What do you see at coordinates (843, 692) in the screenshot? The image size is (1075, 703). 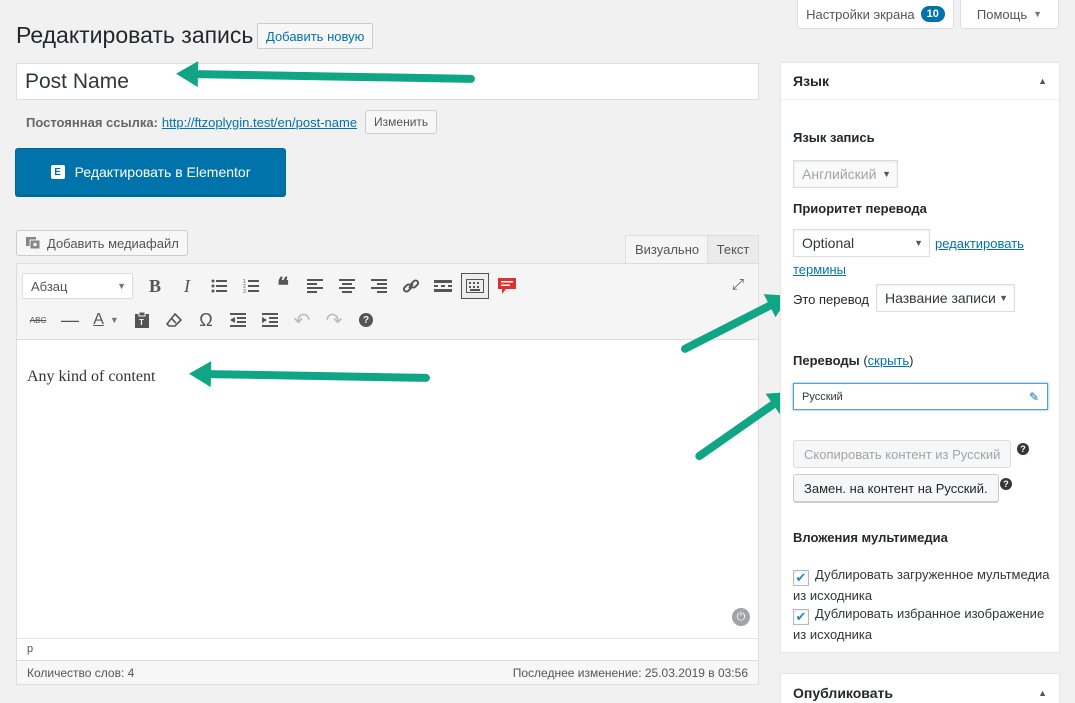 I see `publish-metabox-title: Опубликовать` at bounding box center [843, 692].